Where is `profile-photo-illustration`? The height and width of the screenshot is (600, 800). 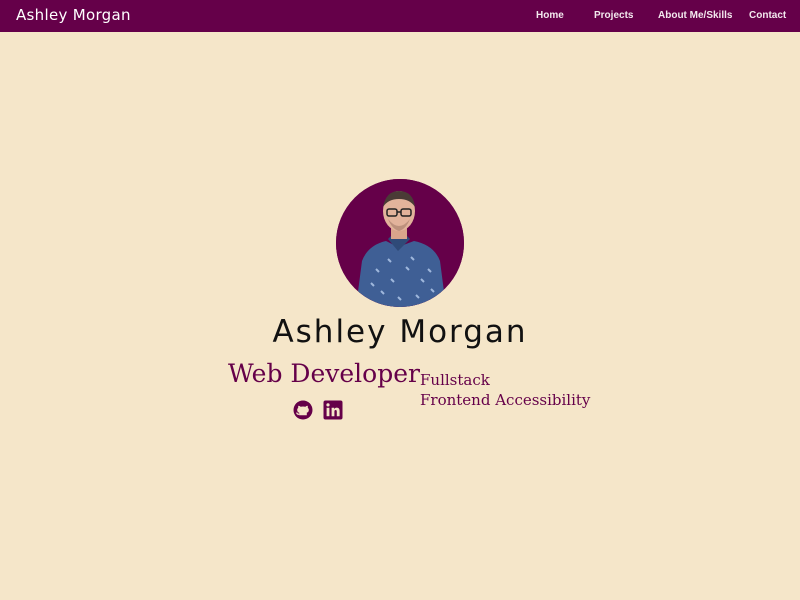 profile-photo-illustration is located at coordinates (400, 243).